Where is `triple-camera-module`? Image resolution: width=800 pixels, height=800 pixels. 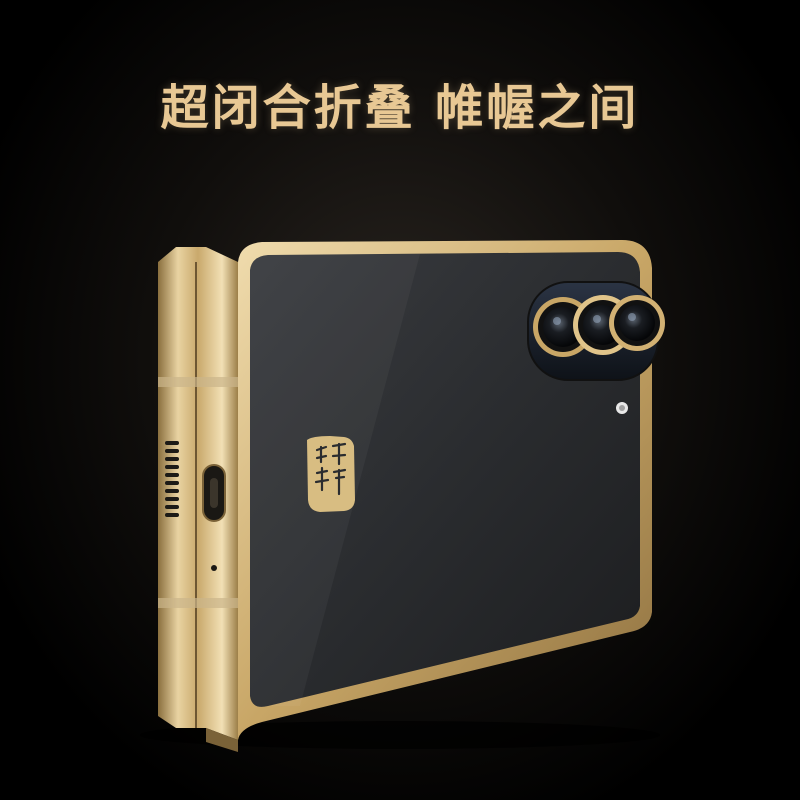
triple-camera-module is located at coordinates (596, 331).